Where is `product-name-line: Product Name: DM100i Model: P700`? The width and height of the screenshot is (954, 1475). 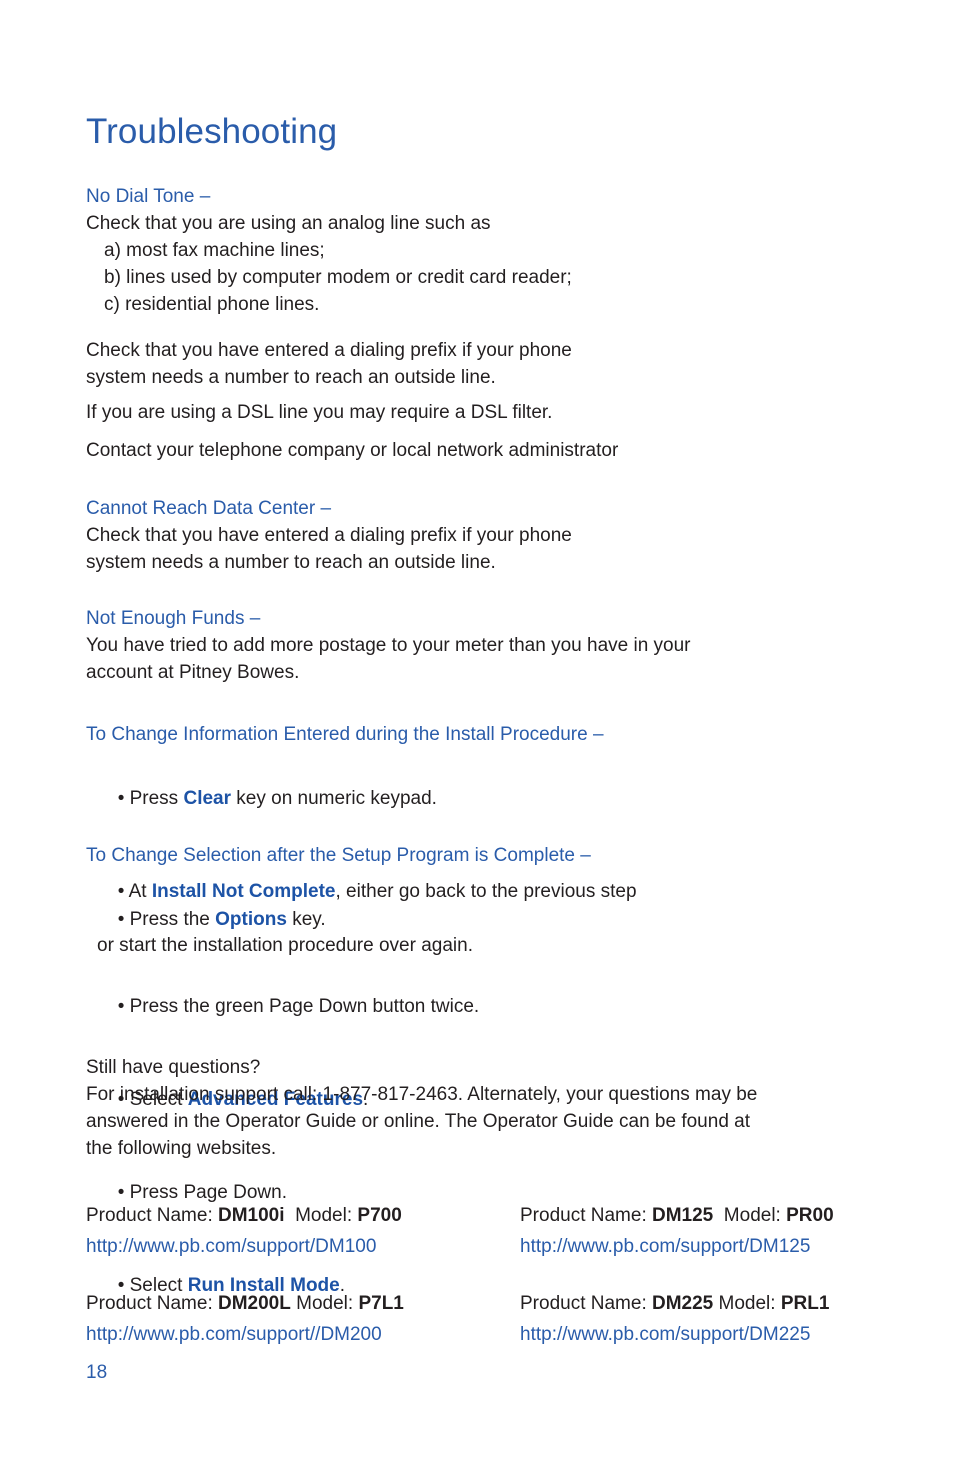 product-name-line: Product Name: DM100i Model: P700 is located at coordinates (303, 1216).